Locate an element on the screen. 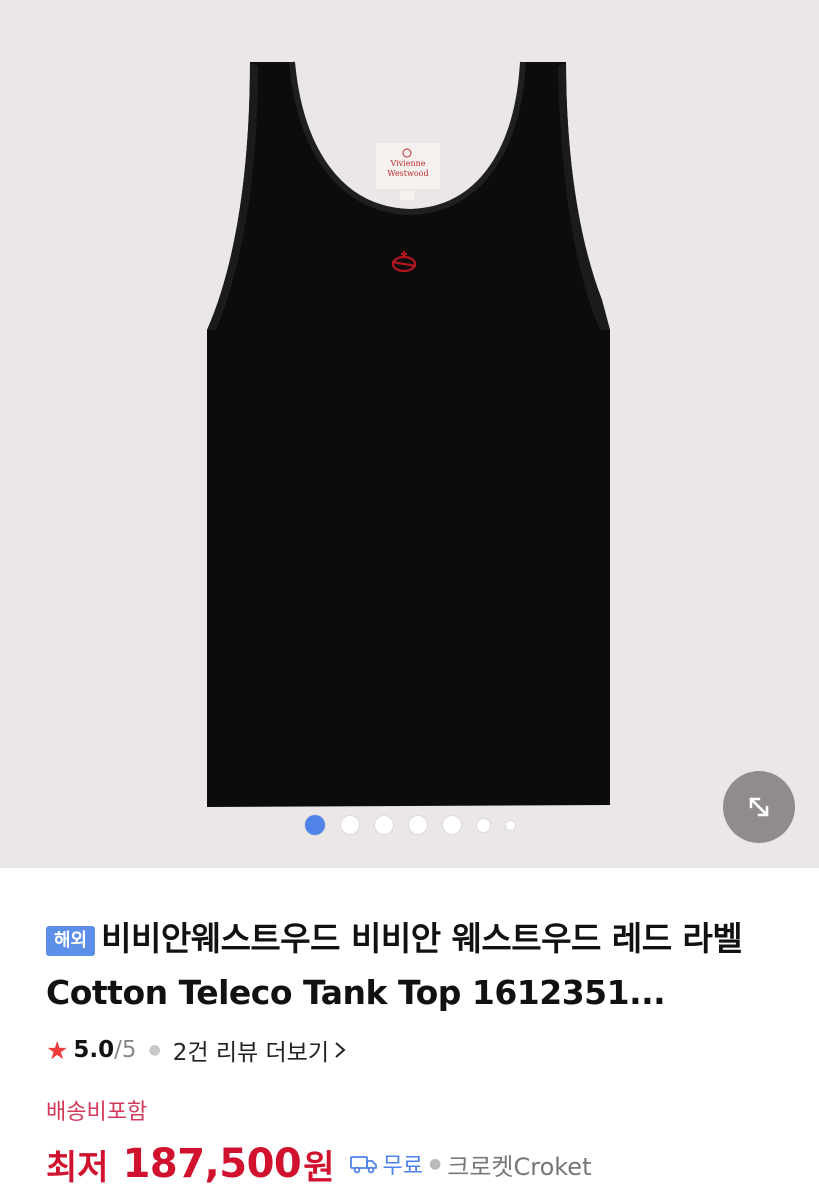 Image resolution: width=819 pixels, height=1200 pixels. rating-max: /5 is located at coordinates (125, 1050).